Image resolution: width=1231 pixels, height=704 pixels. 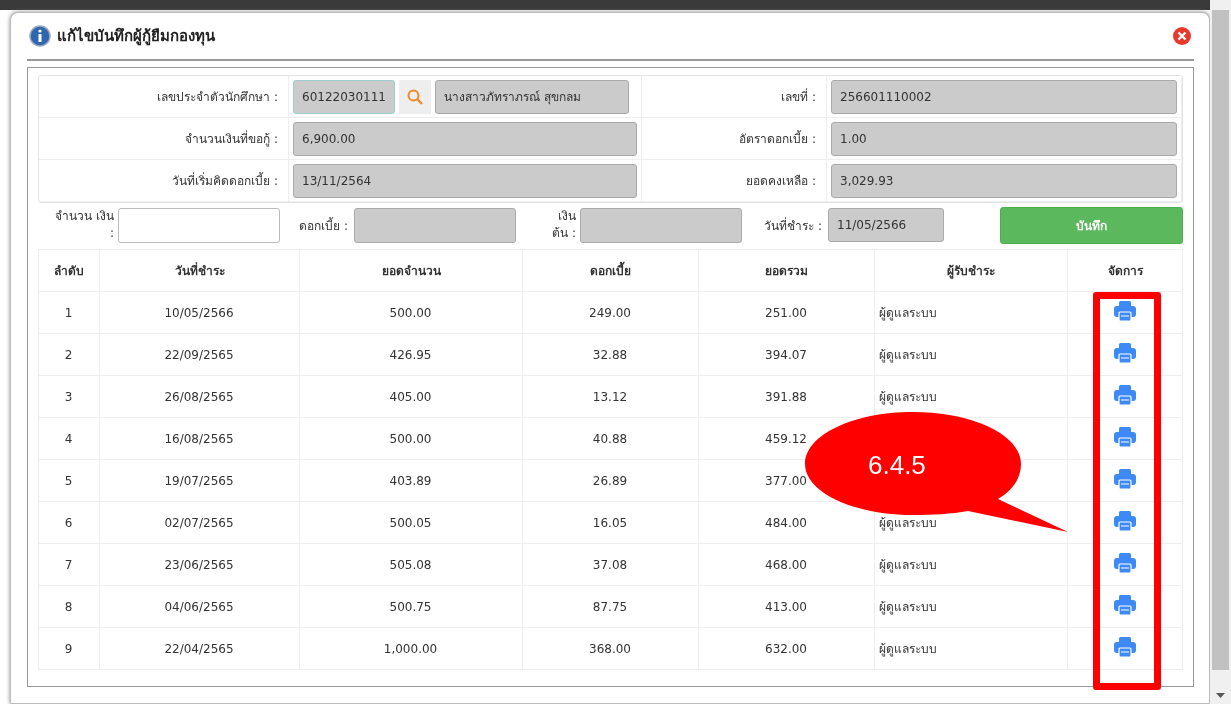 I want to click on table-cell: 3, so click(x=69, y=396).